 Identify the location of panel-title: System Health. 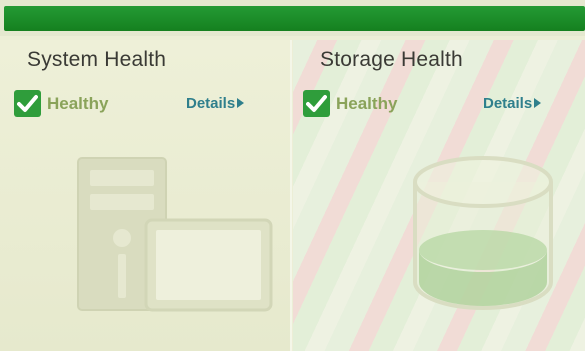
(97, 59).